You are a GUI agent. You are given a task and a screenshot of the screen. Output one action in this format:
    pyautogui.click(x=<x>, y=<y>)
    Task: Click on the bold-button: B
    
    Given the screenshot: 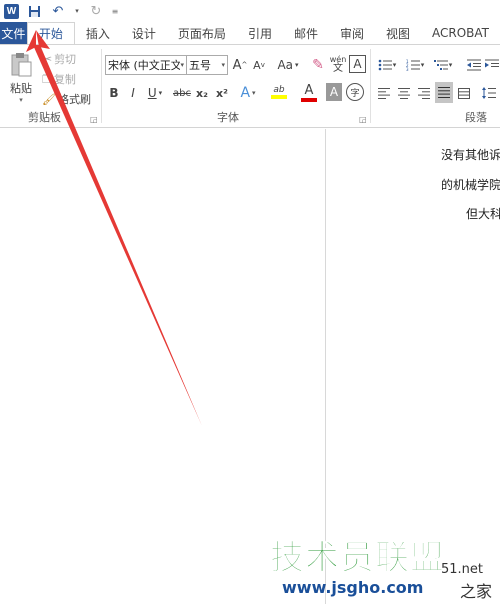 What is the action you would take?
    pyautogui.click(x=114, y=93)
    